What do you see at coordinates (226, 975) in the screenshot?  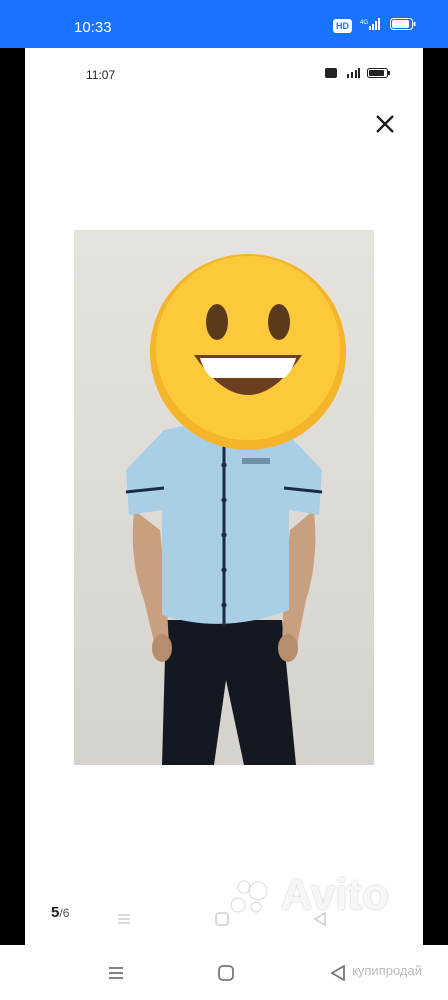 I see `home-button` at bounding box center [226, 975].